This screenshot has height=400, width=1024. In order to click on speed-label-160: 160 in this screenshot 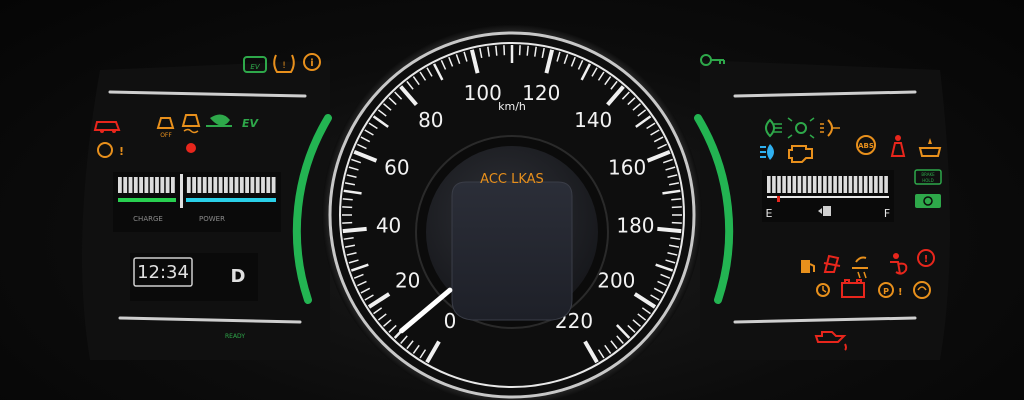, I will do `click(627, 167)`.